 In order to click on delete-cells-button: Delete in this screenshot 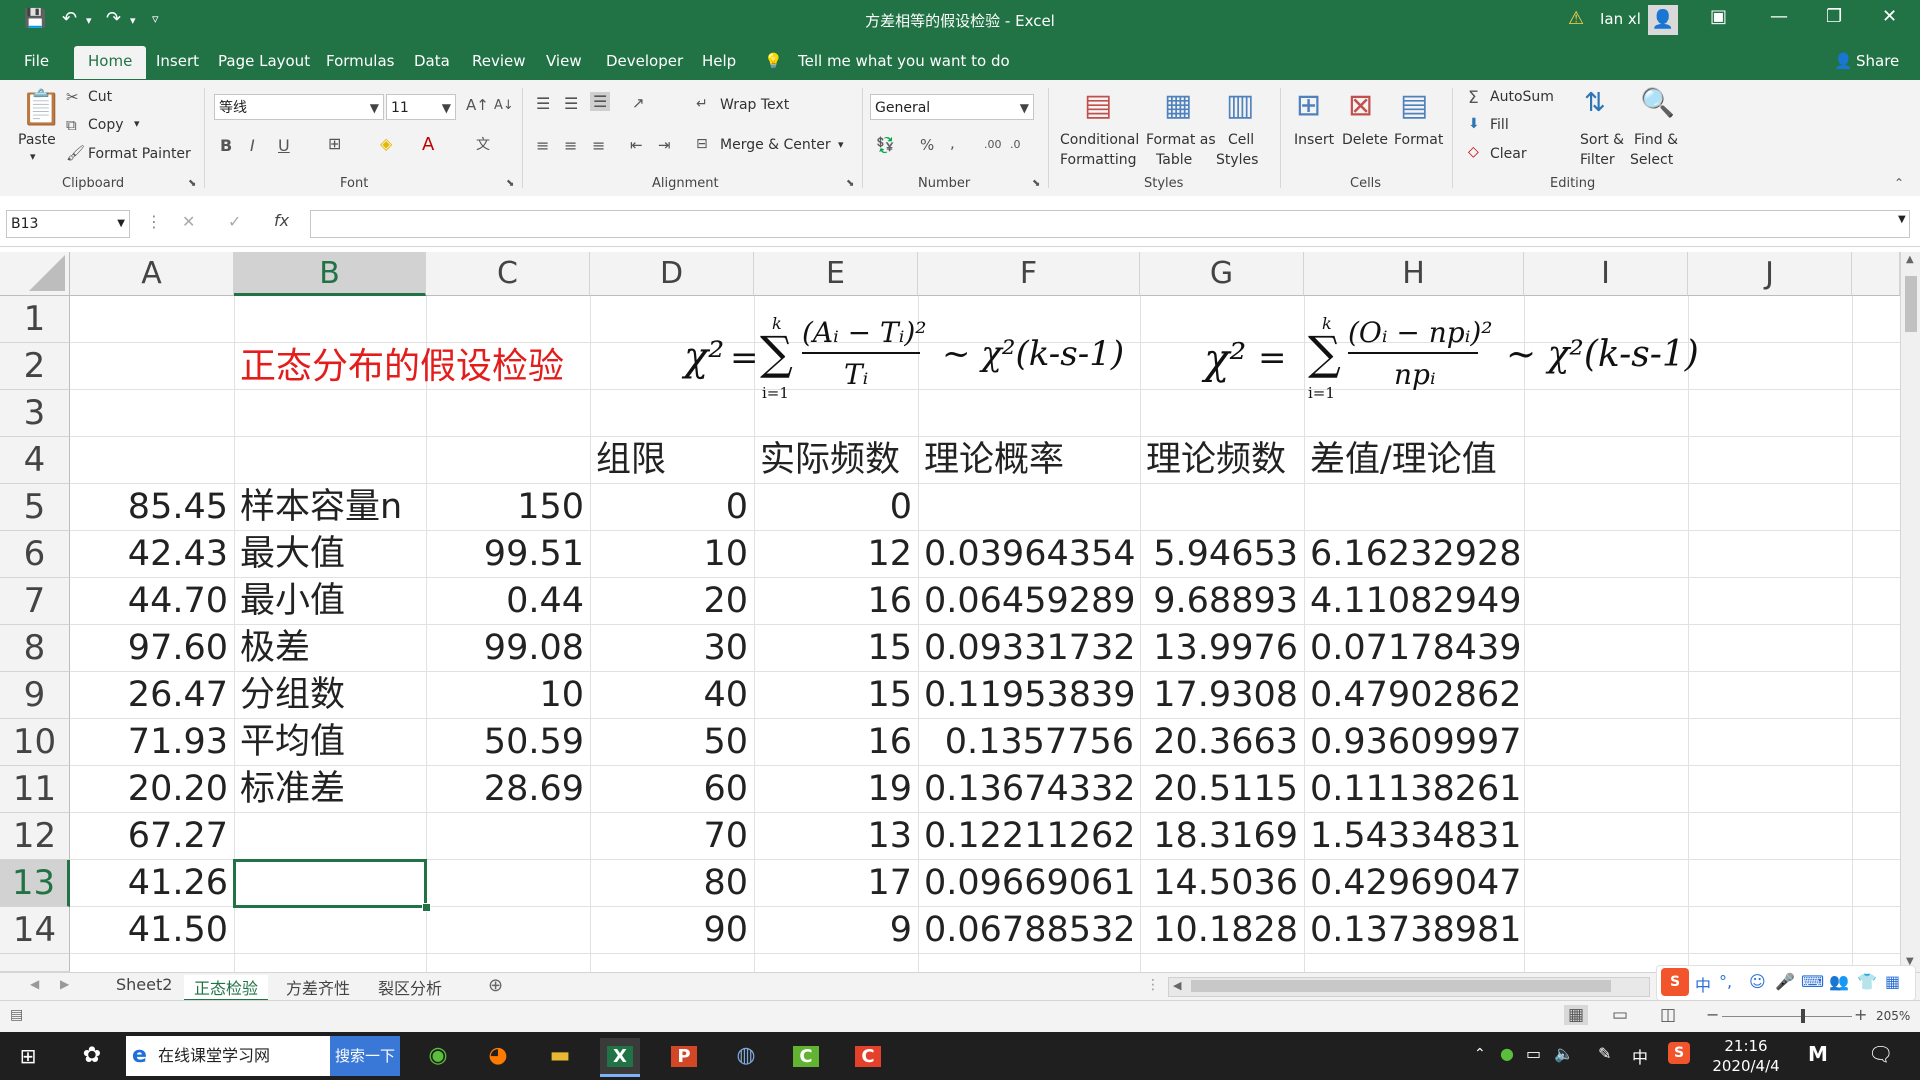, I will do `click(1365, 140)`.